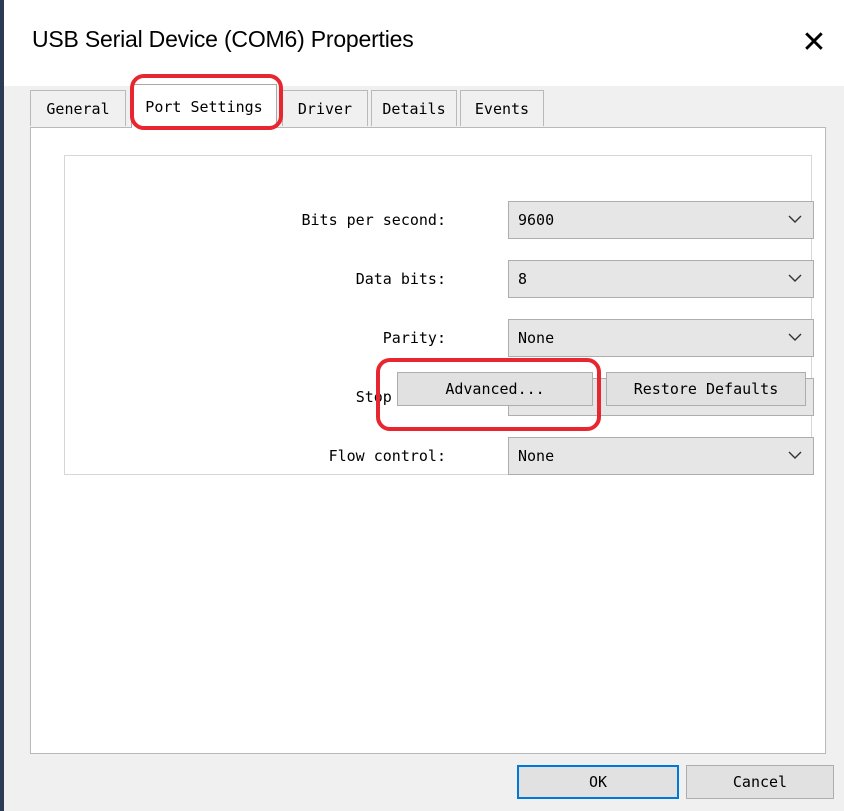 The width and height of the screenshot is (844, 811). What do you see at coordinates (414, 338) in the screenshot?
I see `parity-label: Parity:` at bounding box center [414, 338].